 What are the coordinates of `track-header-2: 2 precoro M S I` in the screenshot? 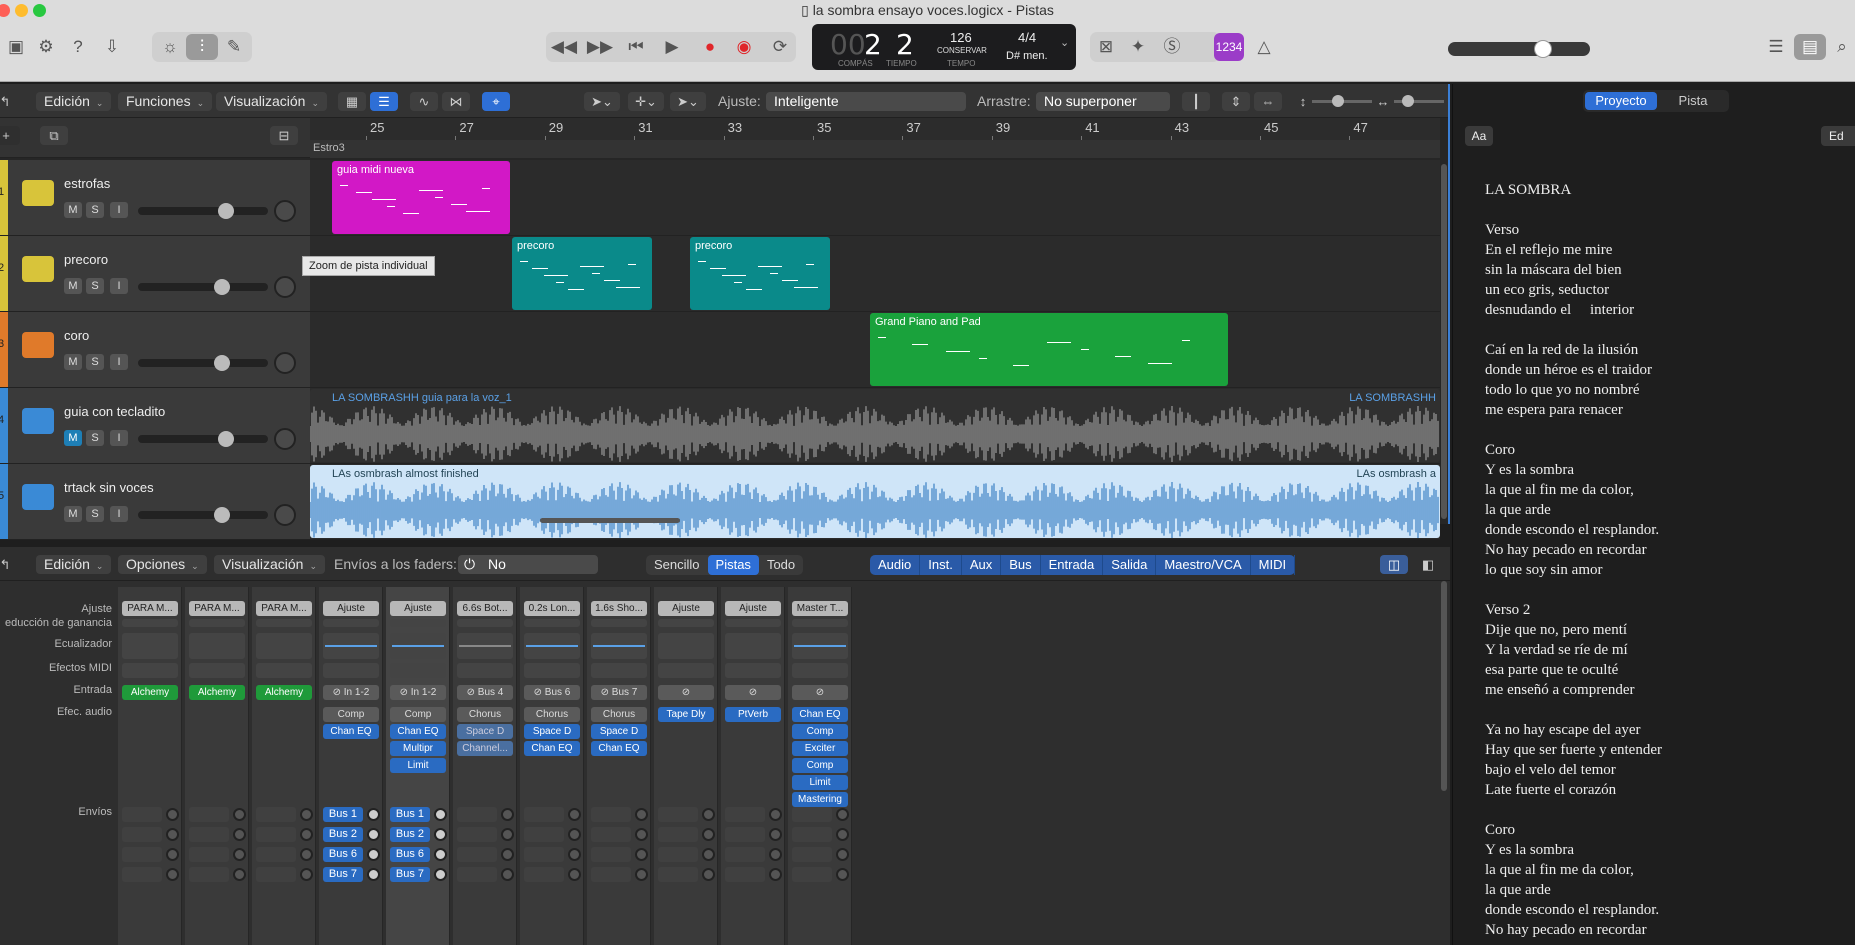 It's located at (155, 274).